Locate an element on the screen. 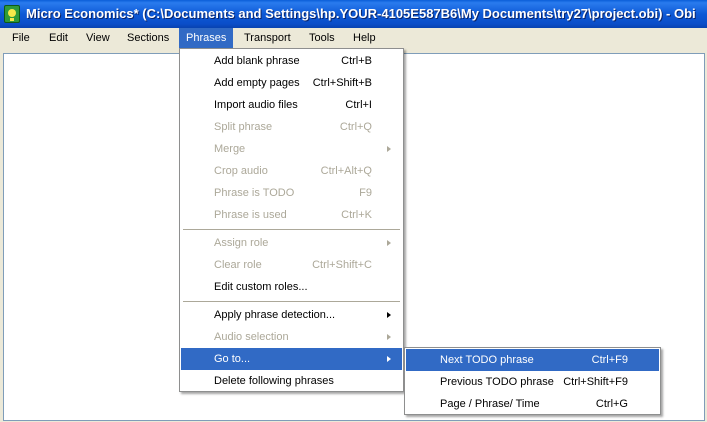 The image size is (707, 422). menu-item-shortcut: Ctrl+B is located at coordinates (356, 61).